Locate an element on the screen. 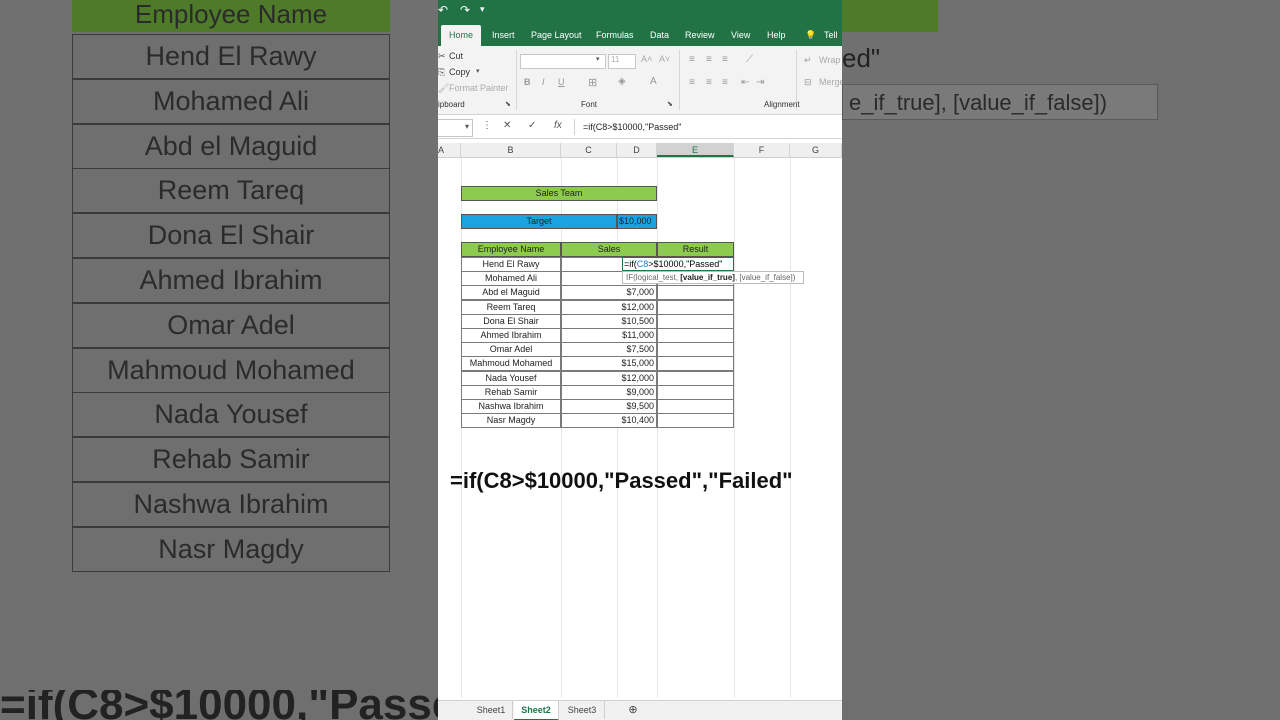  sales-cell: $9,500 is located at coordinates (609, 406).